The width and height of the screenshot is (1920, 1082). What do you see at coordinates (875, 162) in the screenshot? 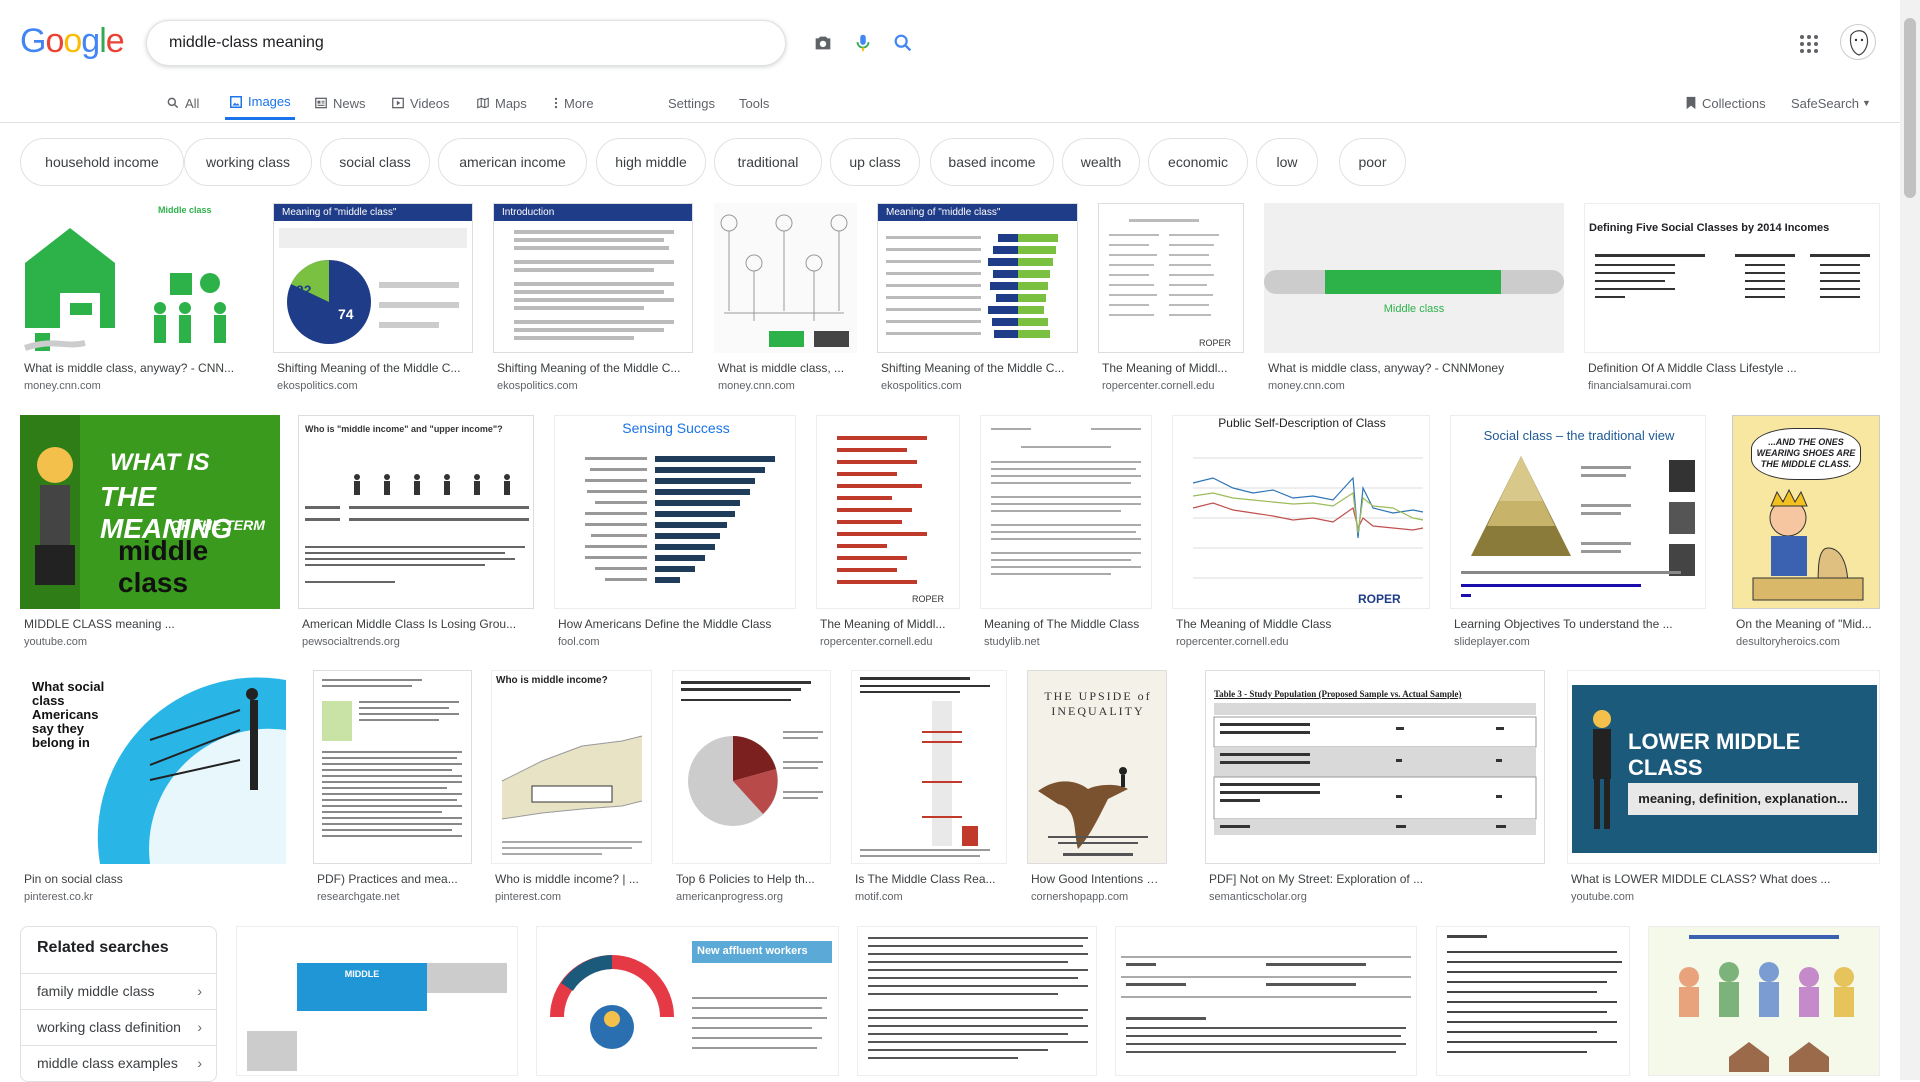
I see `chip: up class` at bounding box center [875, 162].